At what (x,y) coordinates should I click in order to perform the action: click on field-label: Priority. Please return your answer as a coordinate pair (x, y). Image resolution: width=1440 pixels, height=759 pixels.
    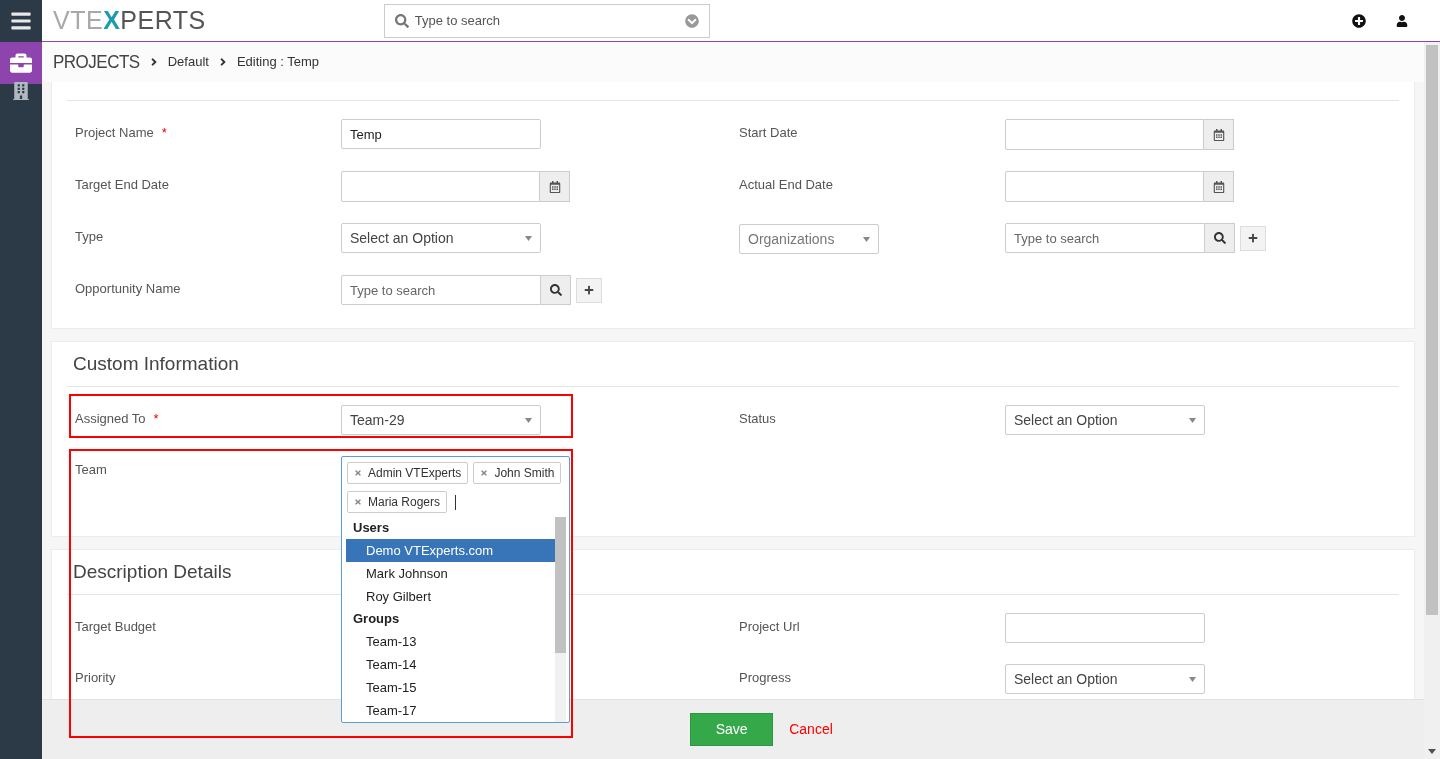
    Looking at the image, I should click on (95, 677).